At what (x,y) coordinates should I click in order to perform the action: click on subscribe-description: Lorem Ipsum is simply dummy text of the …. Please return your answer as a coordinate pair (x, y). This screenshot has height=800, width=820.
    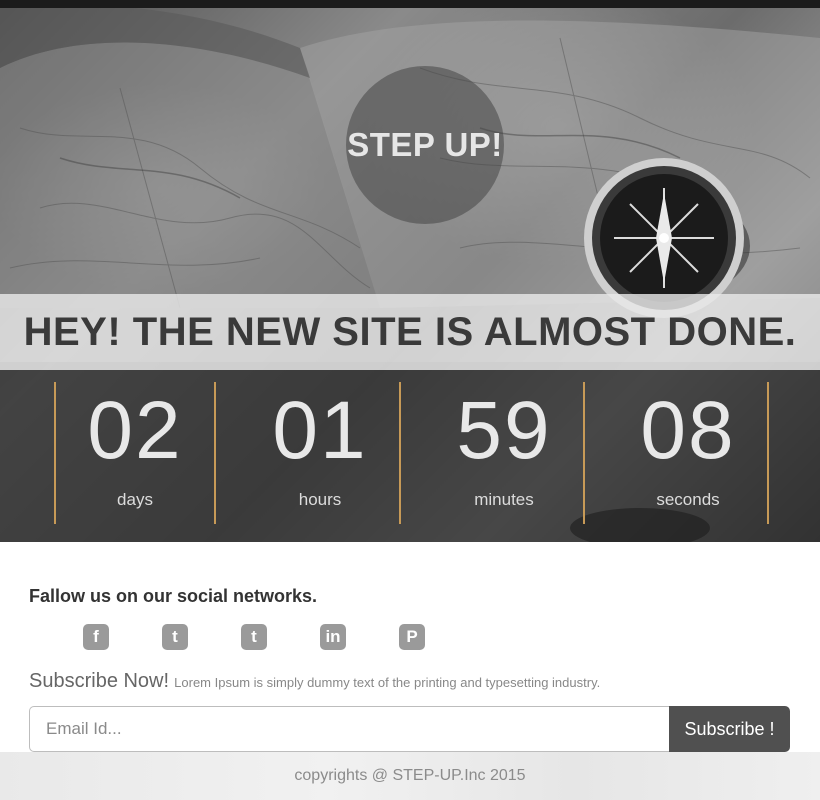
    Looking at the image, I should click on (387, 682).